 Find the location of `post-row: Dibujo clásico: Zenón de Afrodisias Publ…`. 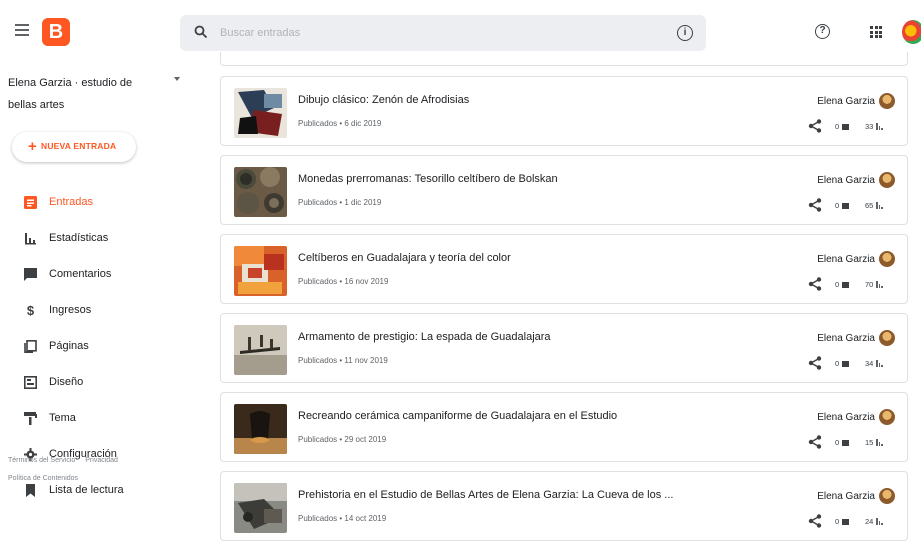

post-row: Dibujo clásico: Zenón de Afrodisias Publ… is located at coordinates (564, 111).